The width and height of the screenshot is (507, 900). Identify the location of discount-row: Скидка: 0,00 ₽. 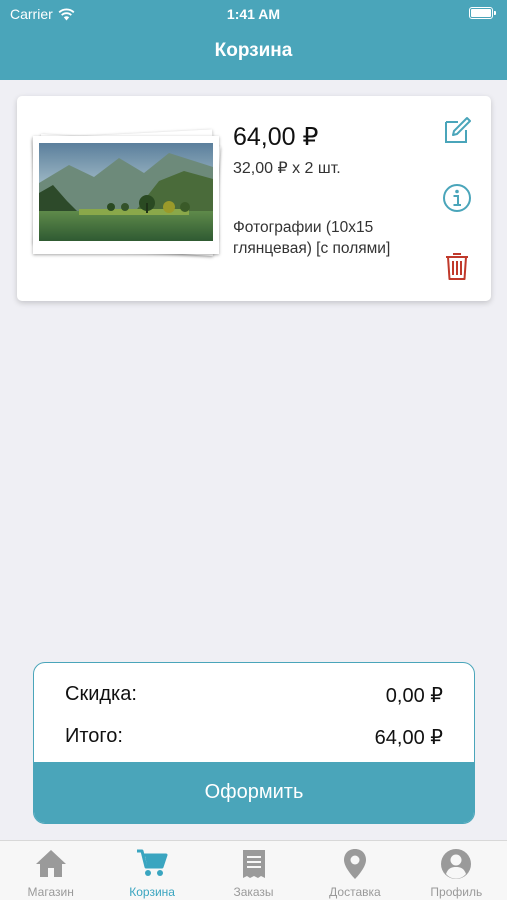
(254, 695).